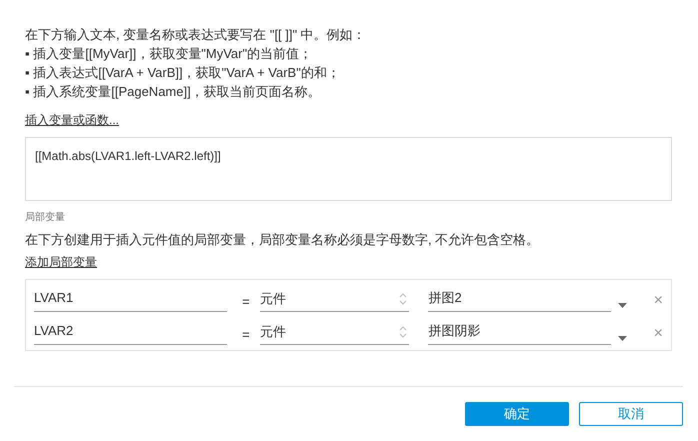  Describe the element at coordinates (173, 92) in the screenshot. I see `example-text: ▪ 插入系统变量[[PageName]]，获取当前页面名称。` at that location.